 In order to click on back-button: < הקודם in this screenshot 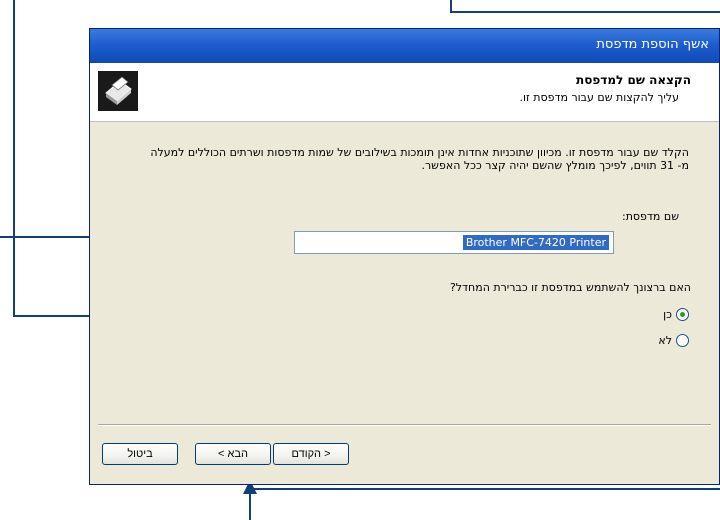, I will do `click(311, 454)`.